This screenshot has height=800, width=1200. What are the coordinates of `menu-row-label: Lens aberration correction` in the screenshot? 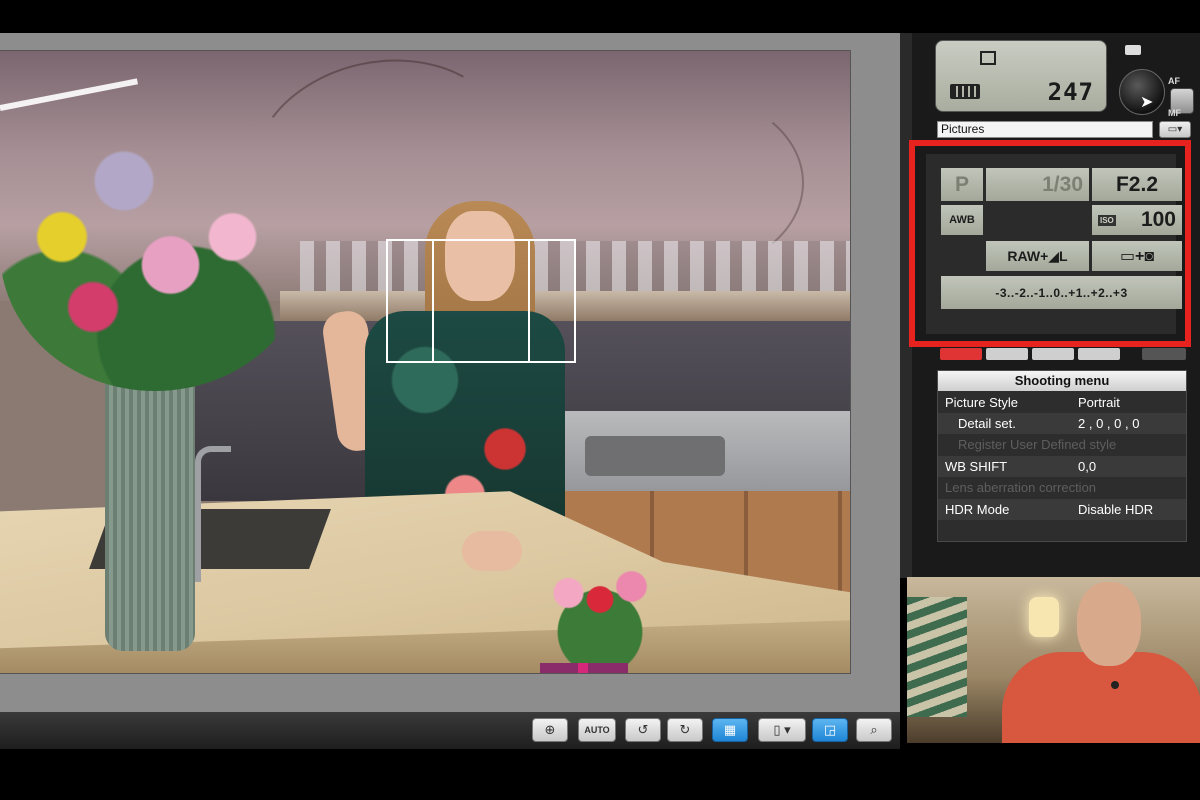 It's located at (1021, 487).